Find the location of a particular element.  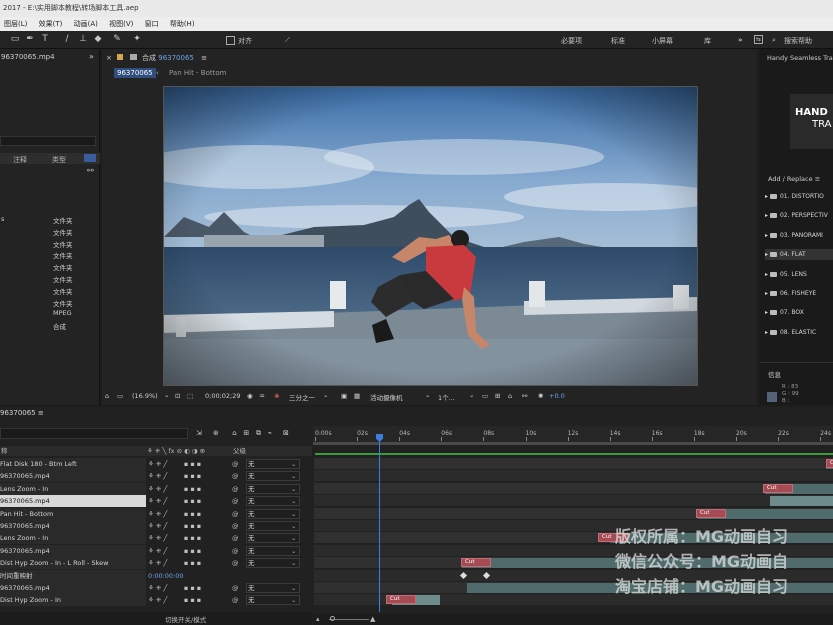

comp-tab: 合成 96370065 ≡ is located at coordinates (174, 58).